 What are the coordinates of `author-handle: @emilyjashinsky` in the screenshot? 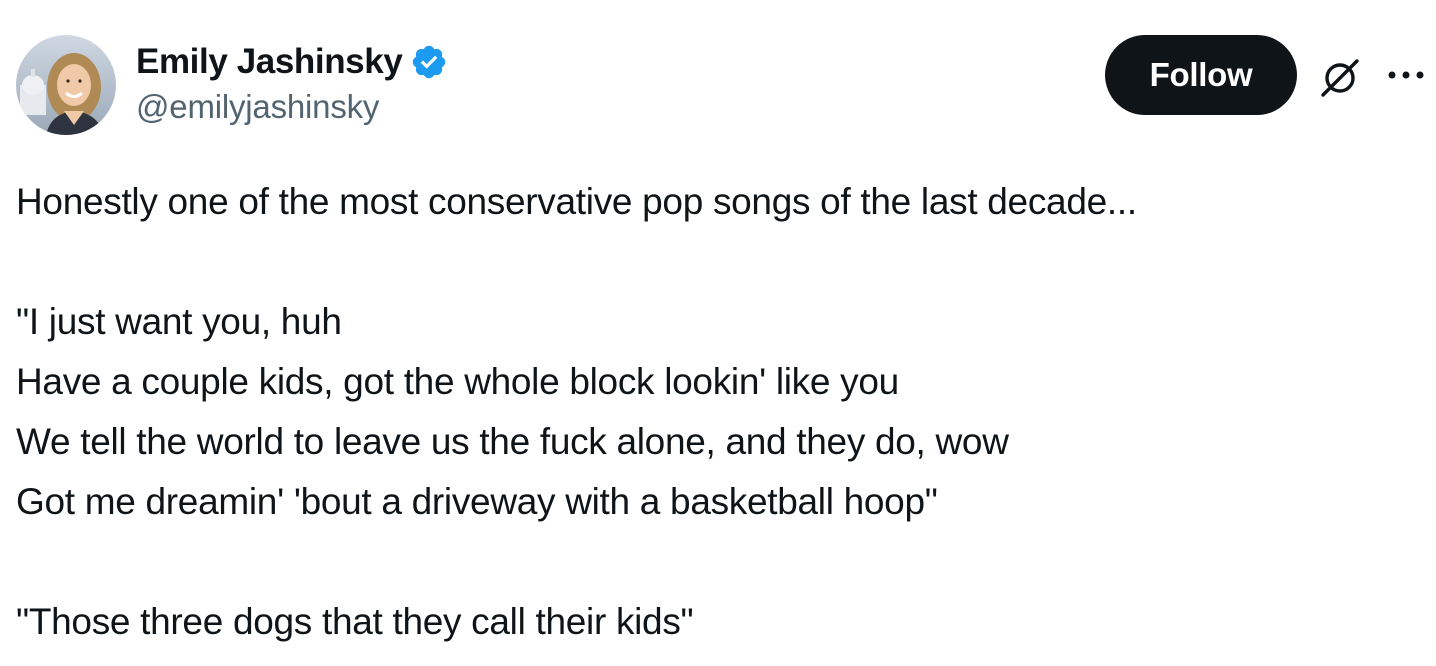 It's located at (257, 107).